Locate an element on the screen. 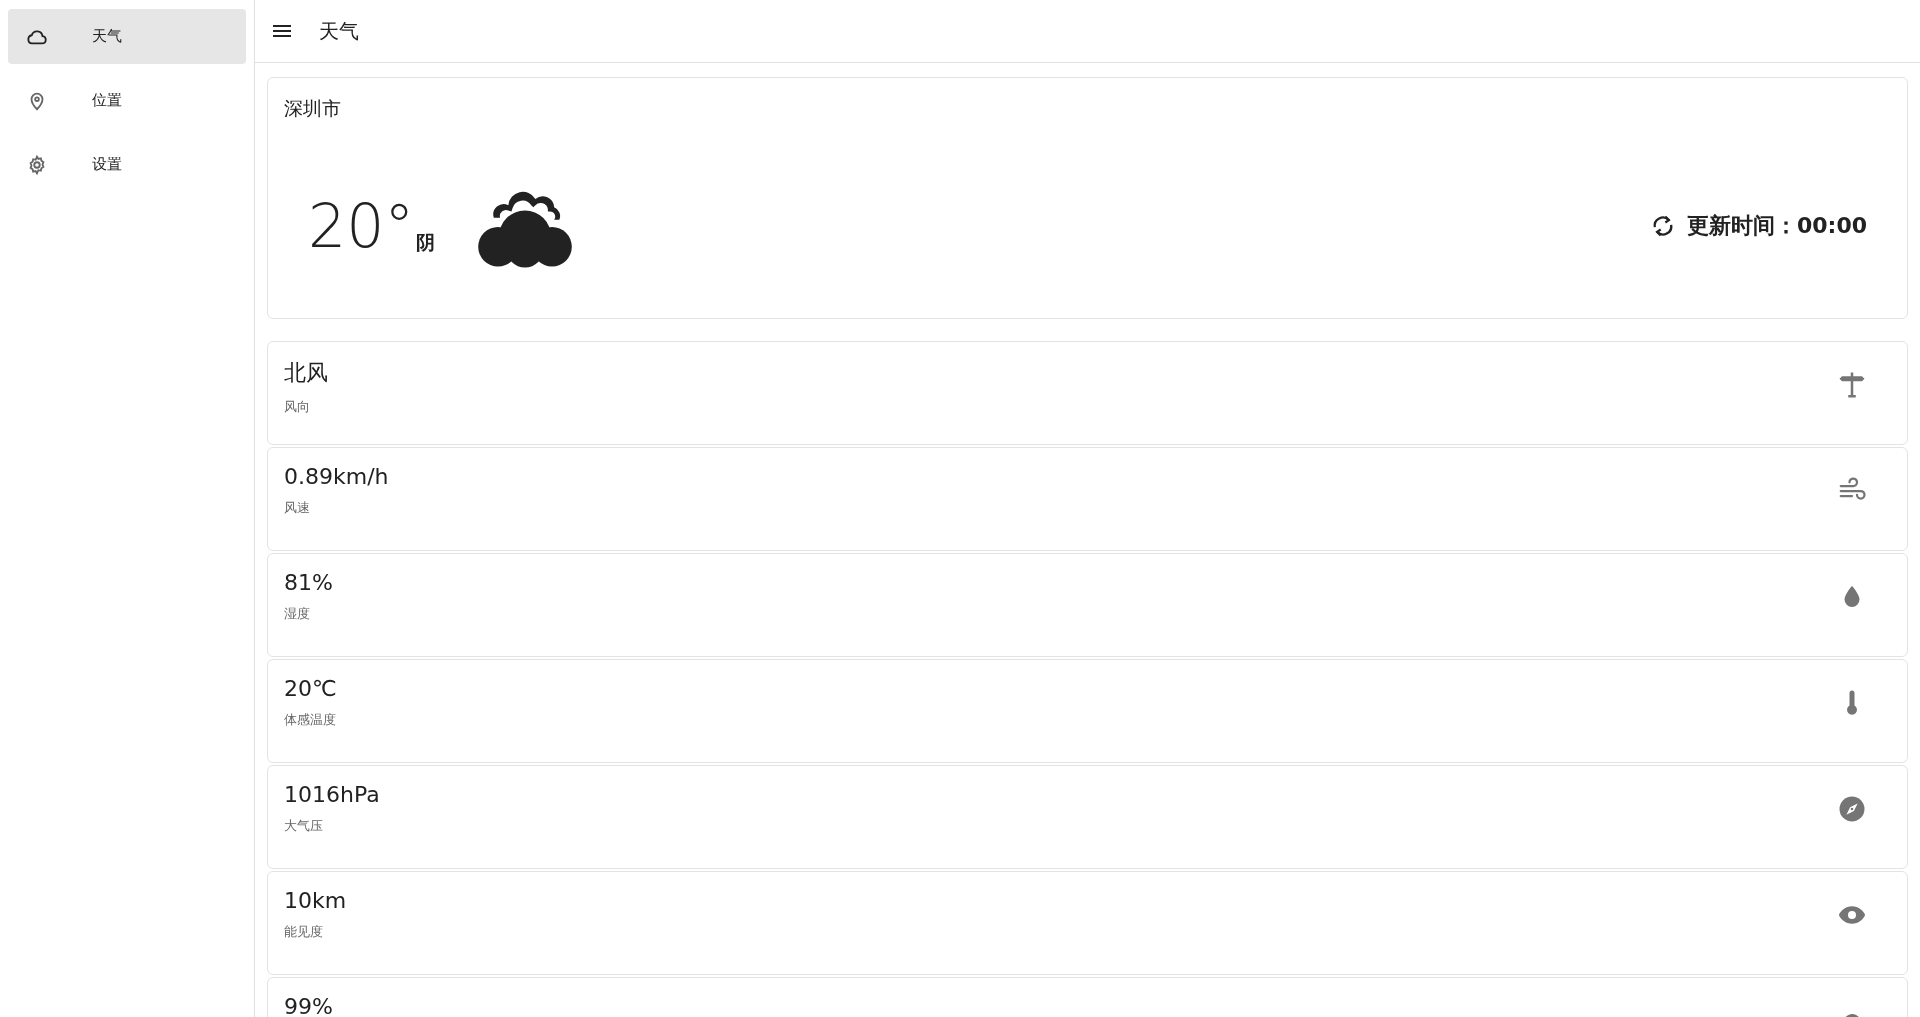  detail-label: 大气压 is located at coordinates (304, 826).